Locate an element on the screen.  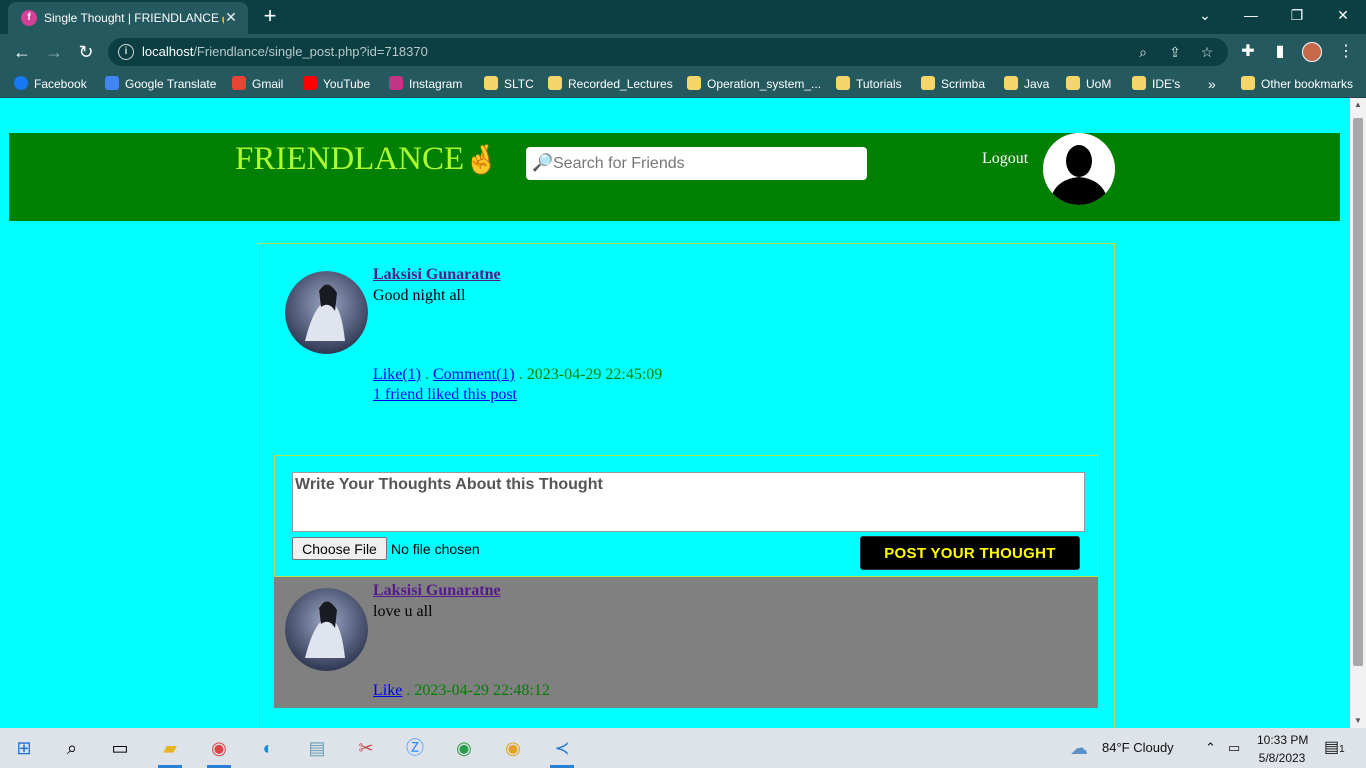
facebook-icon is located at coordinates (21, 83).